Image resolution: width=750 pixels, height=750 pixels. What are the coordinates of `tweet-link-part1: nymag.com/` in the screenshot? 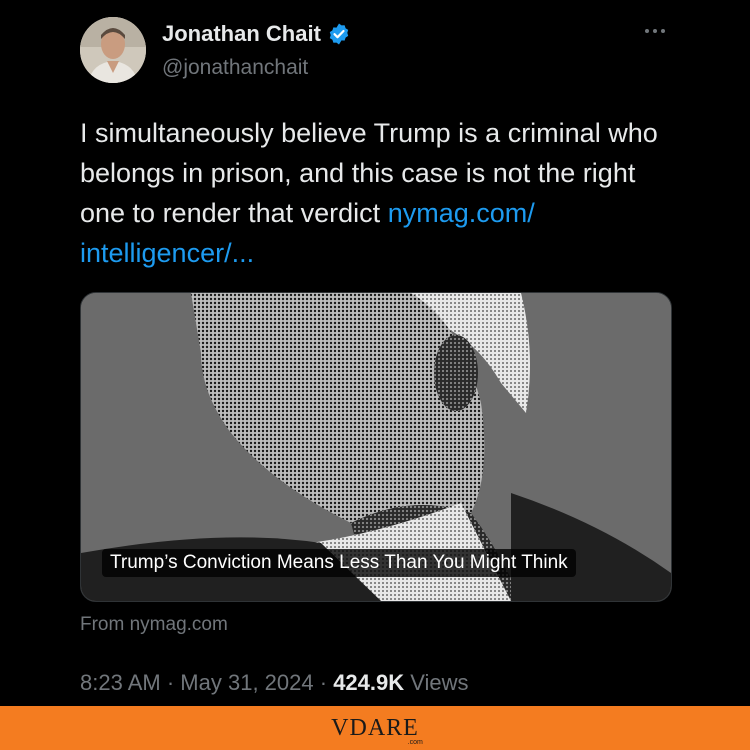 It's located at (461, 213).